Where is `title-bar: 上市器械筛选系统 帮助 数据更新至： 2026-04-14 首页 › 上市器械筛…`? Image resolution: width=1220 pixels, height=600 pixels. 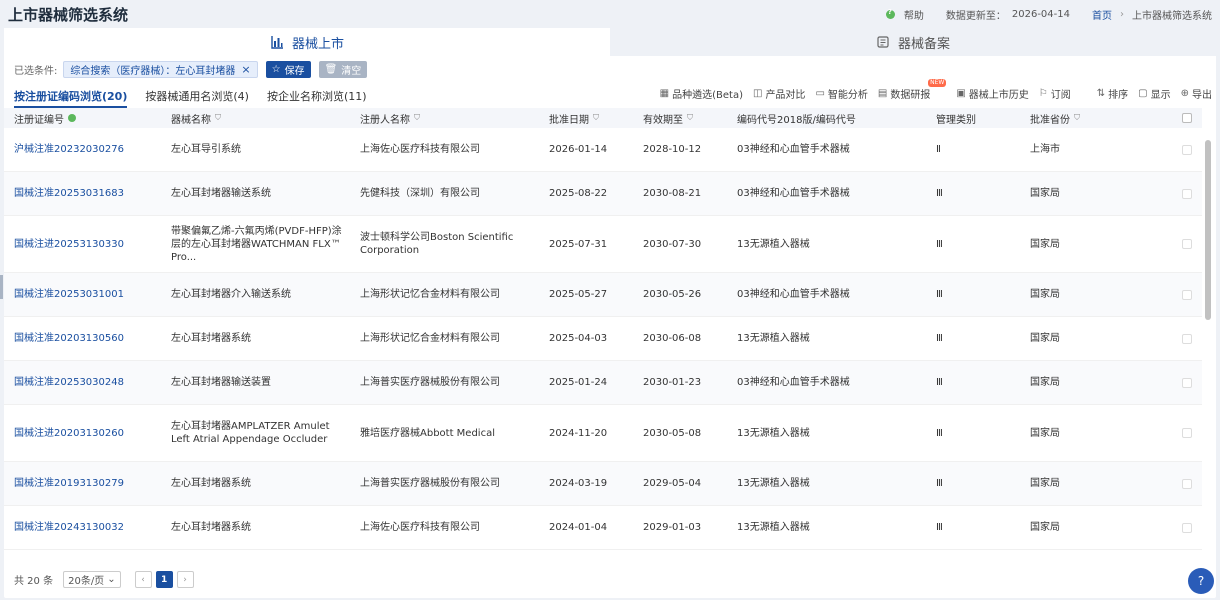 title-bar: 上市器械筛选系统 帮助 数据更新至： 2026-04-14 首页 › 上市器械筛… is located at coordinates (610, 14).